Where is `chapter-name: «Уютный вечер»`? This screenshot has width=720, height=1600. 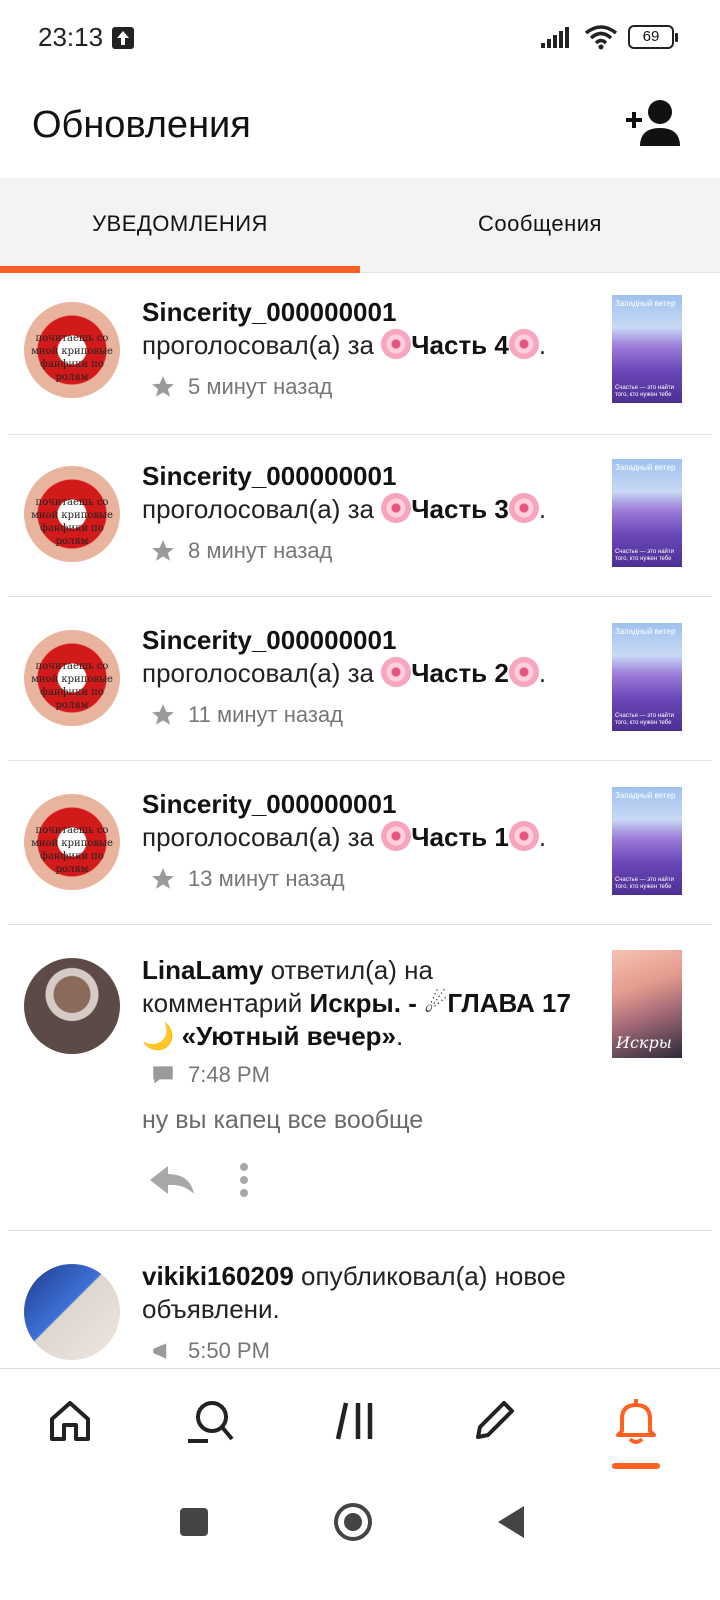
chapter-name: «Уютный вечер» is located at coordinates (289, 1036).